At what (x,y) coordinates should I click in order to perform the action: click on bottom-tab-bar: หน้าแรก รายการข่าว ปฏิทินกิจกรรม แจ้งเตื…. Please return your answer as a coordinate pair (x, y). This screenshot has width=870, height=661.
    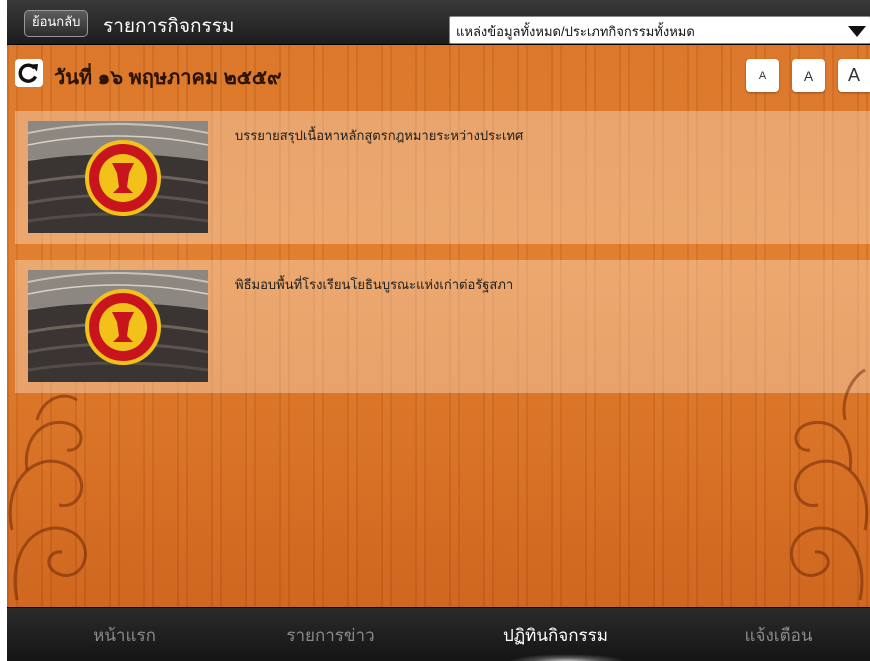
    Looking at the image, I should click on (438, 634).